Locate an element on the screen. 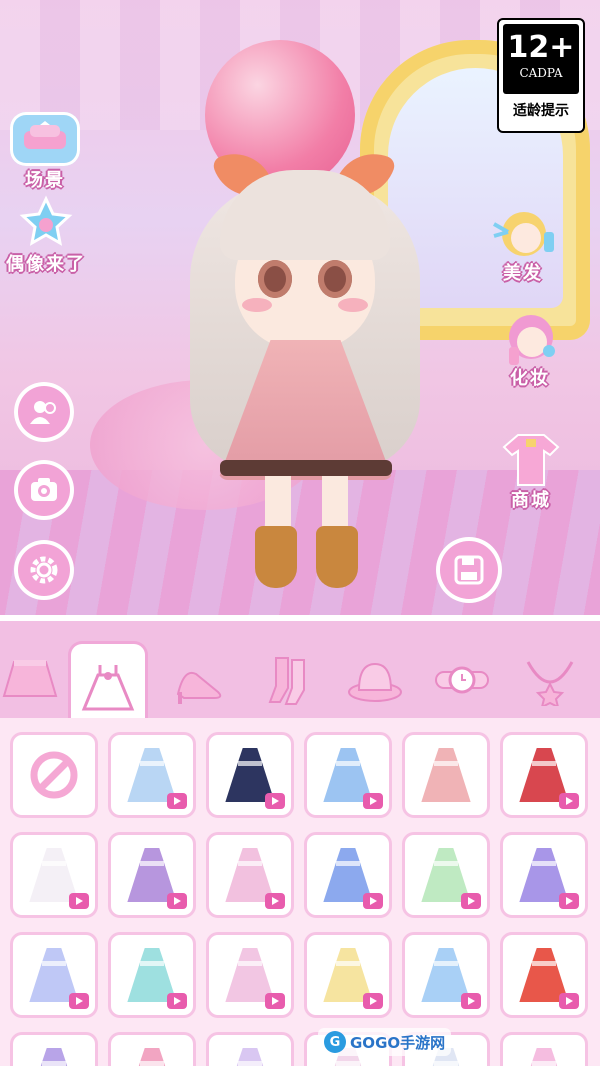 The height and width of the screenshot is (1066, 600). socks-icon is located at coordinates (286, 681).